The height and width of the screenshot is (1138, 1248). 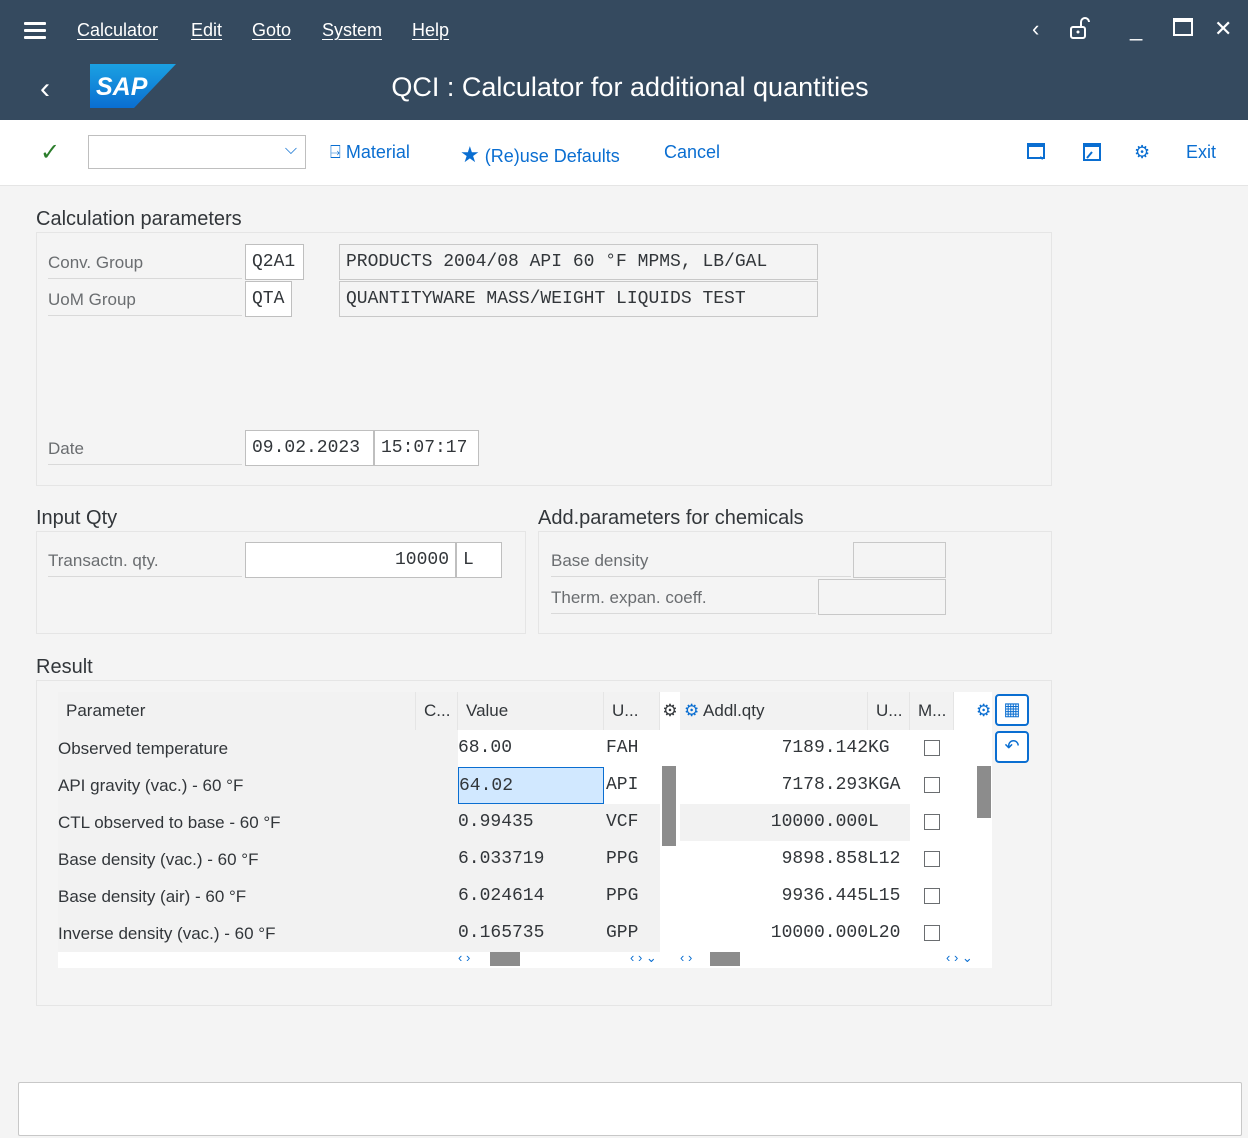 What do you see at coordinates (531, 711) in the screenshot?
I see `col-header-value: Value` at bounding box center [531, 711].